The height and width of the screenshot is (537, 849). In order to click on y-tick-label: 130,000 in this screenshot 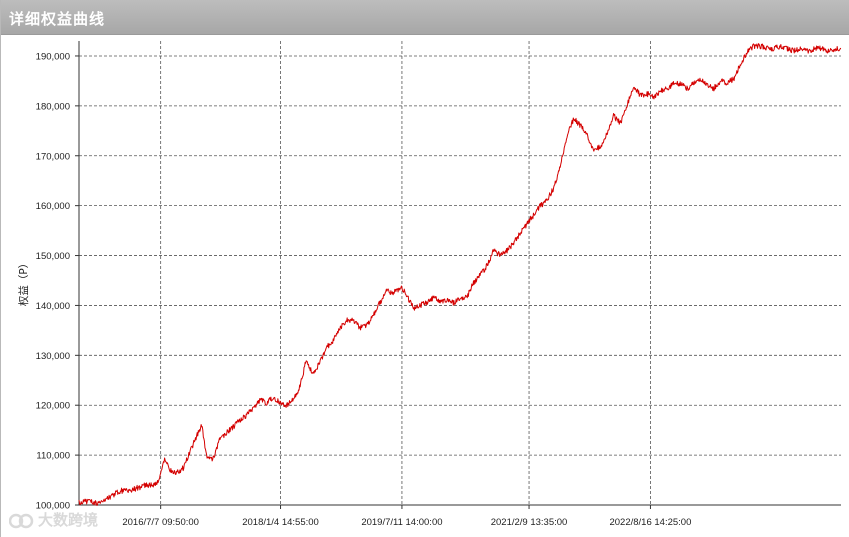, I will do `click(53, 356)`.